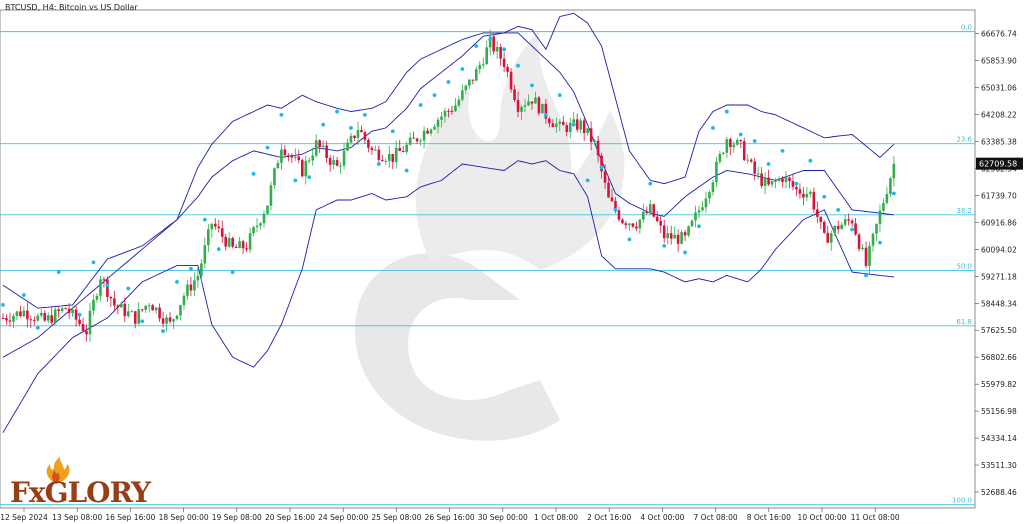  I want to click on y-tick-label: 66676.74, so click(999, 34).